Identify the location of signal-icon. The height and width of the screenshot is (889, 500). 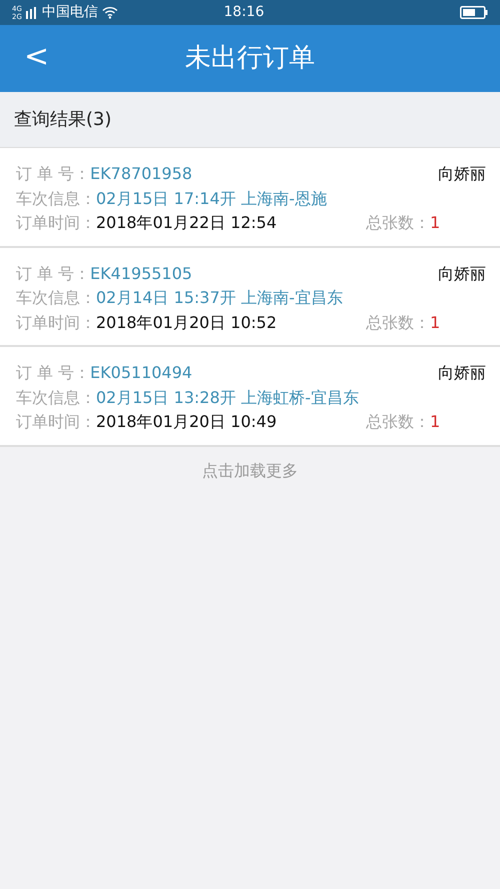
(32, 12).